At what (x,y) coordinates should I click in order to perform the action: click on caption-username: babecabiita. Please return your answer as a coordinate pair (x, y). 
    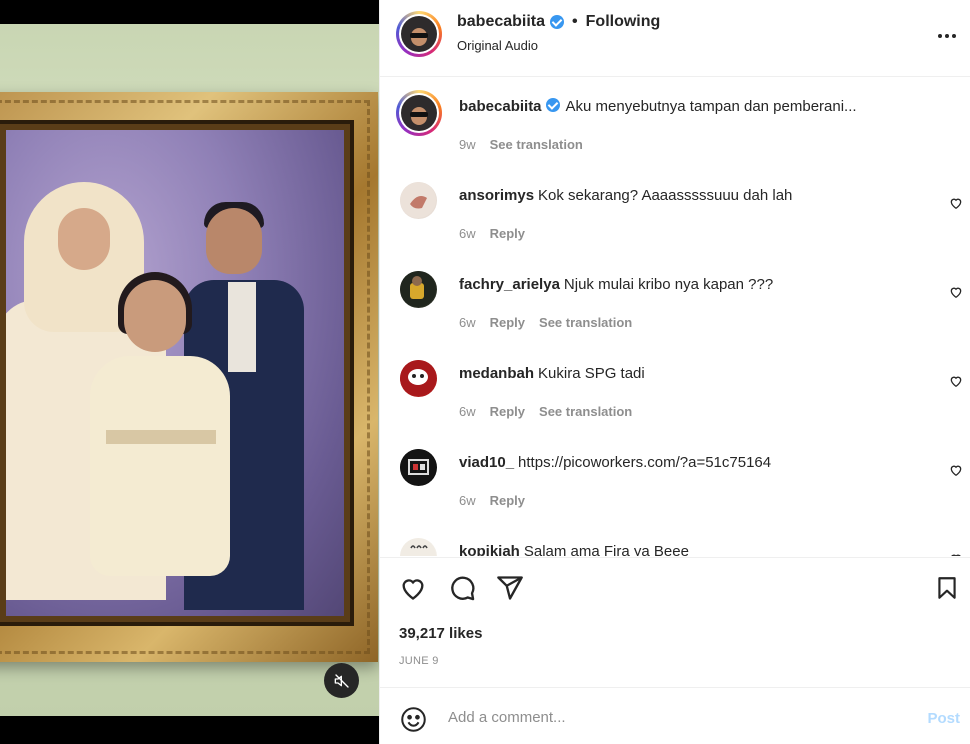
    Looking at the image, I should click on (500, 106).